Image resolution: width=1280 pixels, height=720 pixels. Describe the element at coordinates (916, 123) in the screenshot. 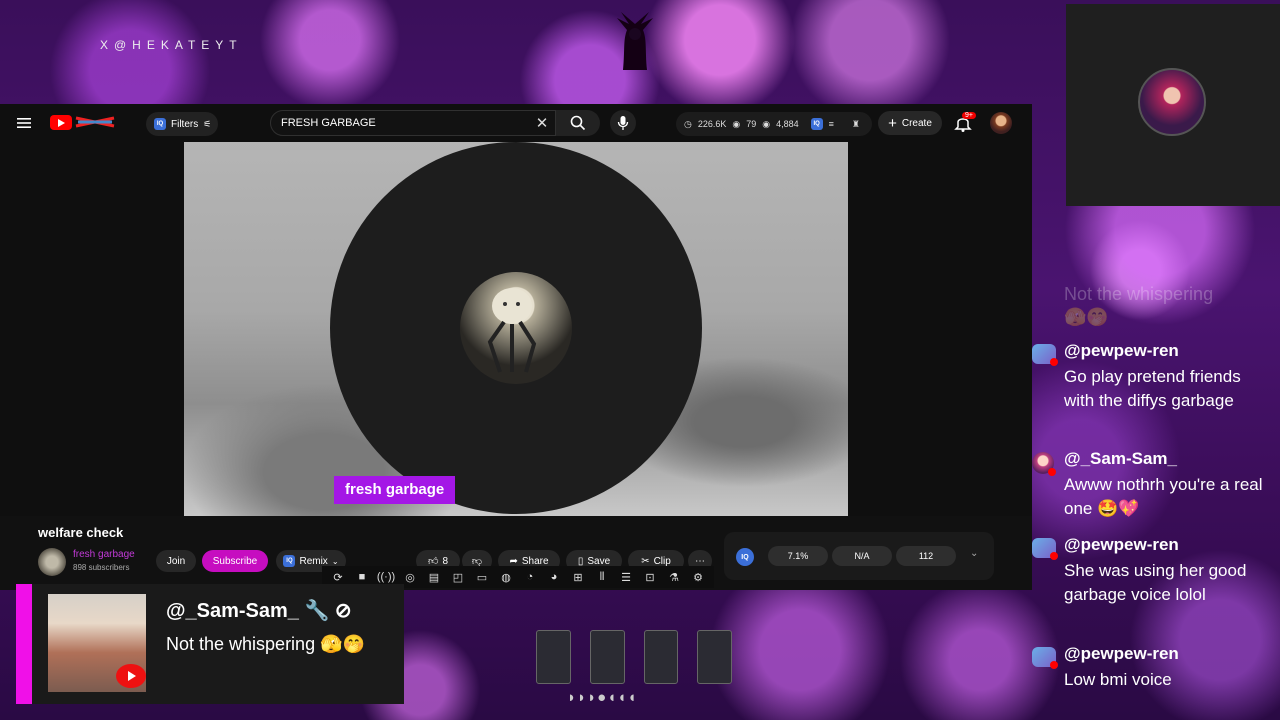

I see `create-label: Create` at that location.